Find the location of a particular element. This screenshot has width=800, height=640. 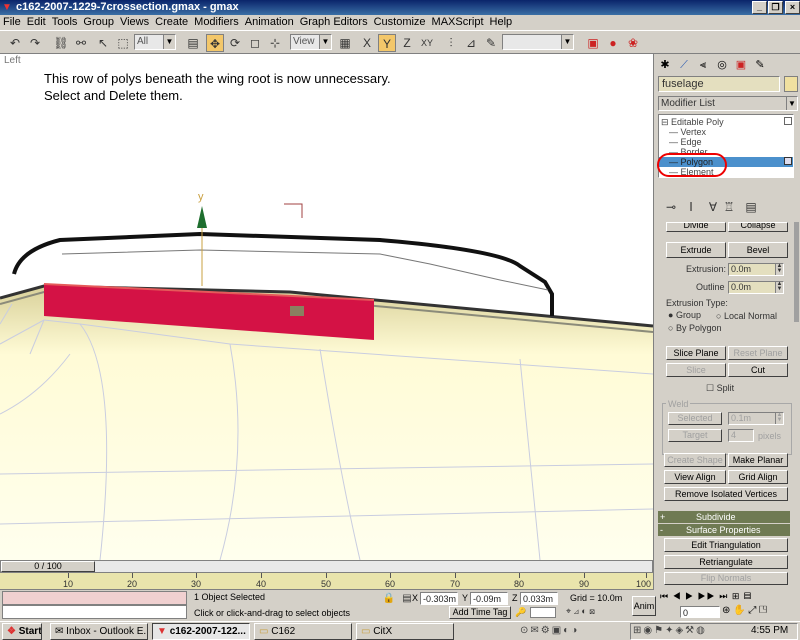

outline-spinner: 0.0m ▲ ▼ is located at coordinates (756, 287).